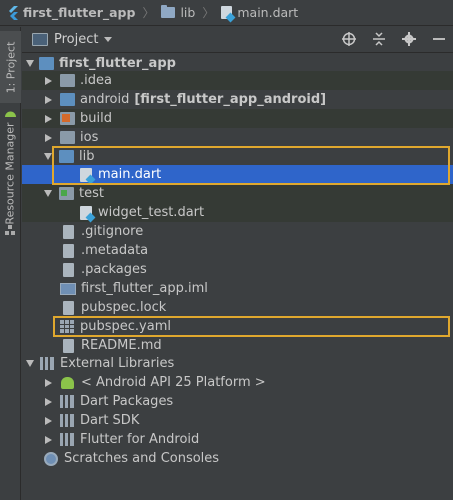 Image resolution: width=453 pixels, height=500 pixels. Describe the element at coordinates (237, 458) in the screenshot. I see `tree-item-scratches: Scratches and Consoles` at that location.